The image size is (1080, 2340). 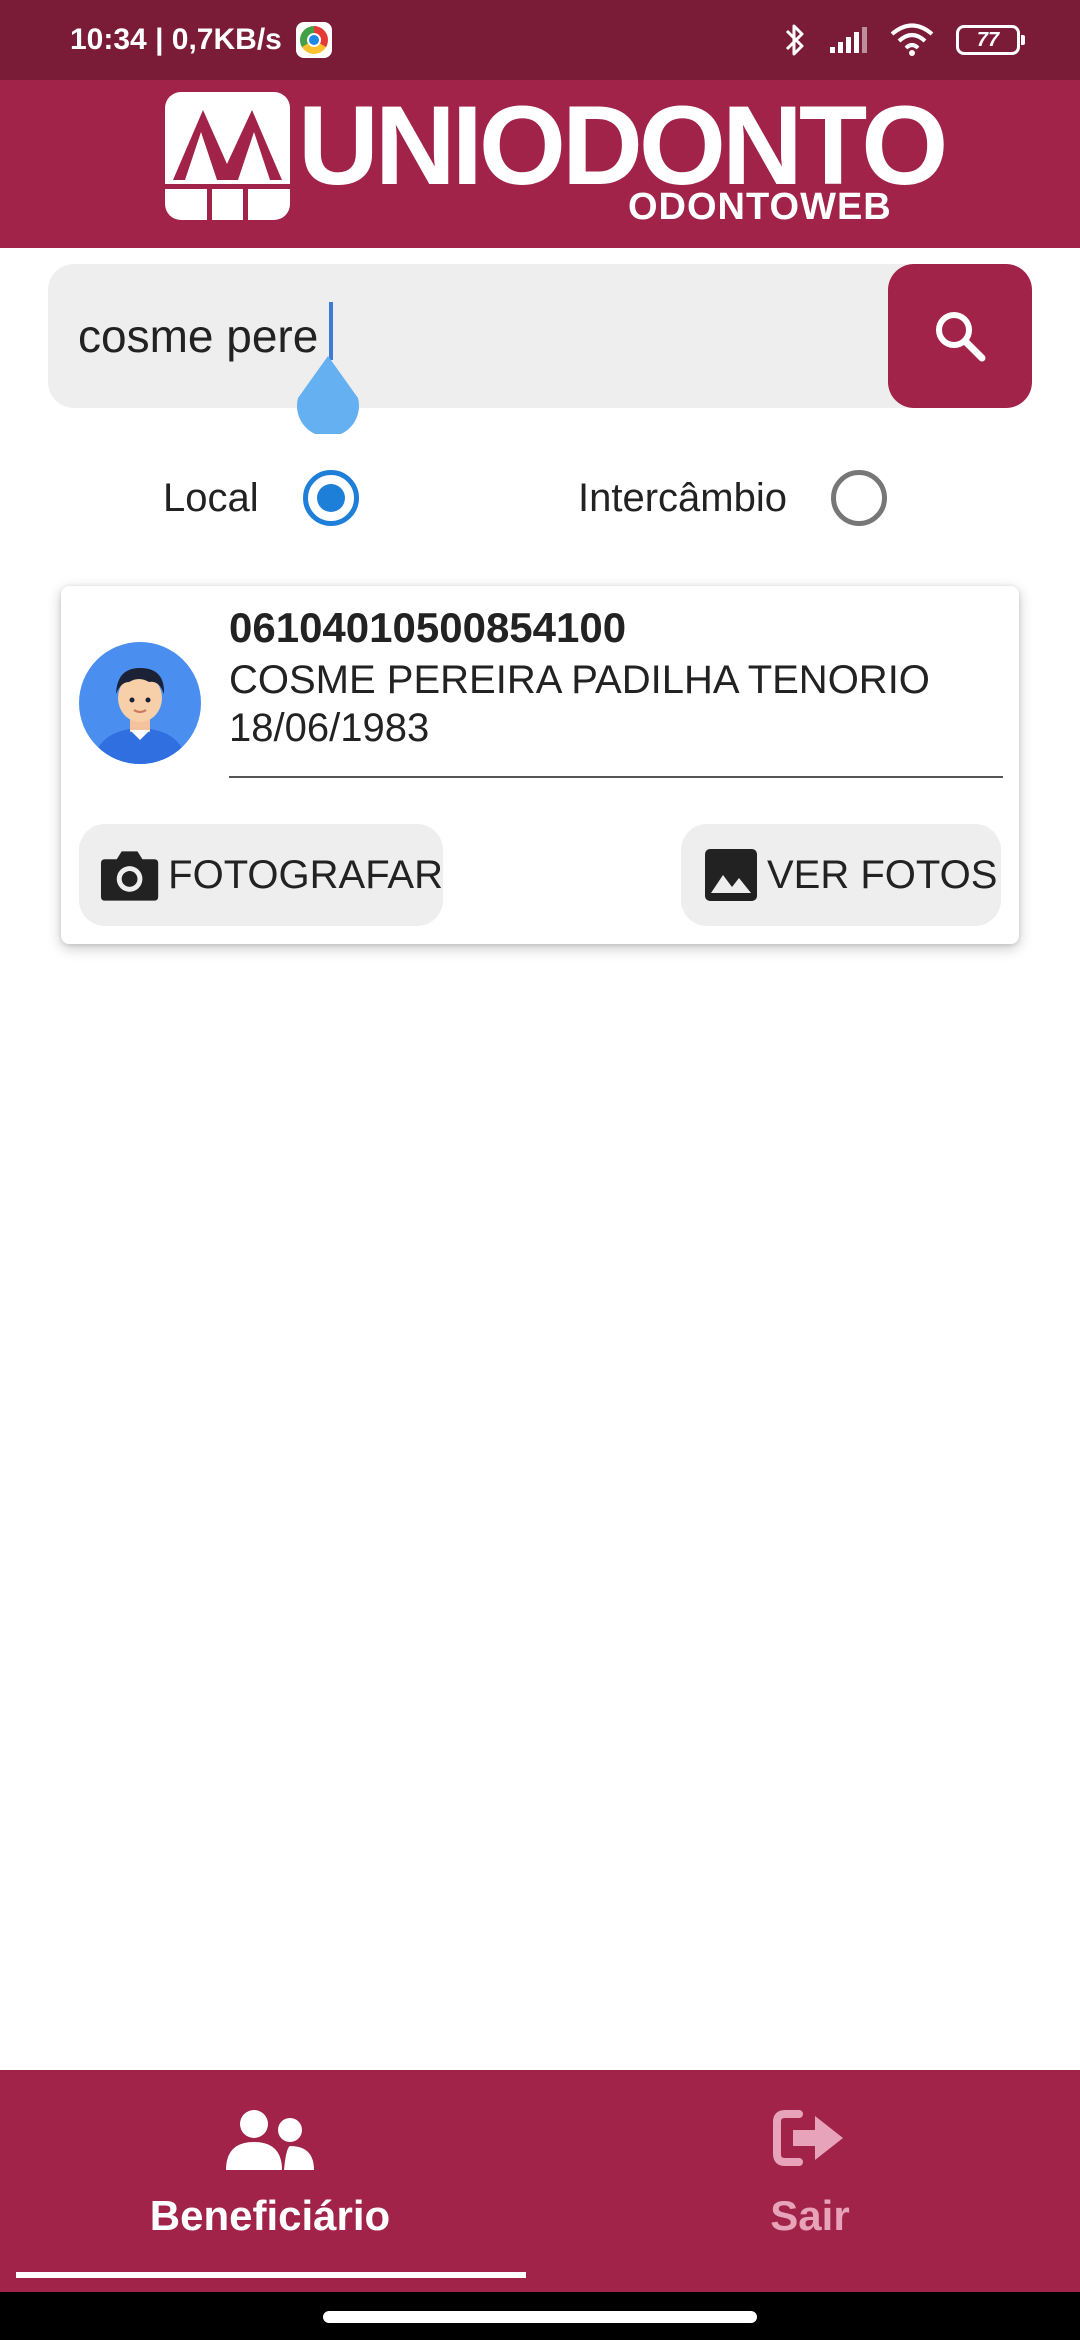 What do you see at coordinates (616, 777) in the screenshot?
I see `card-divider` at bounding box center [616, 777].